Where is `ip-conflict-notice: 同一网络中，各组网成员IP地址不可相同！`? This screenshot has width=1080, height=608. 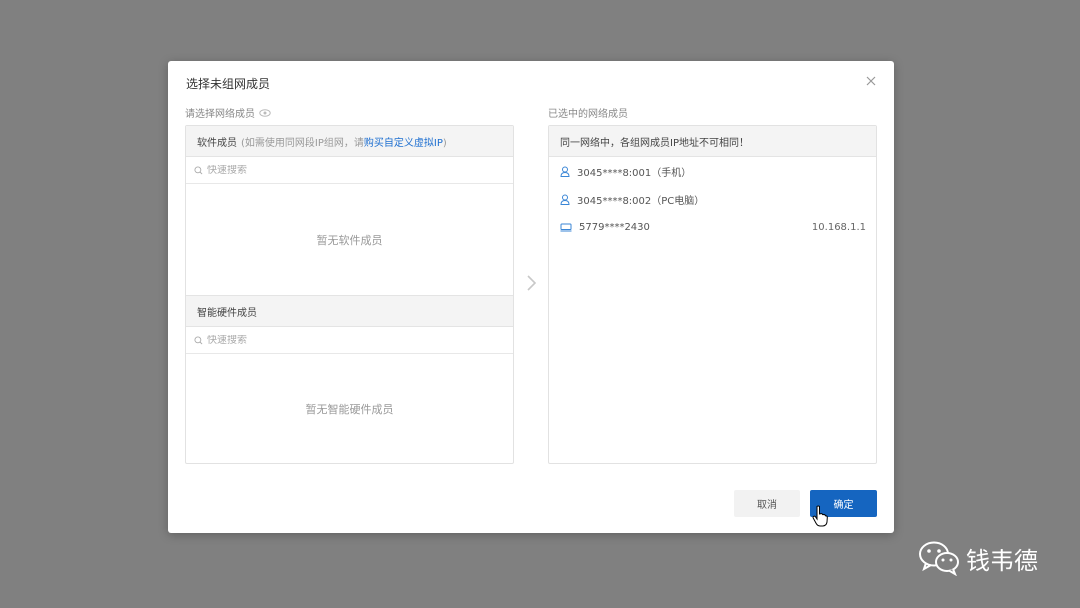 ip-conflict-notice: 同一网络中，各组网成员IP地址不可相同！ is located at coordinates (712, 141).